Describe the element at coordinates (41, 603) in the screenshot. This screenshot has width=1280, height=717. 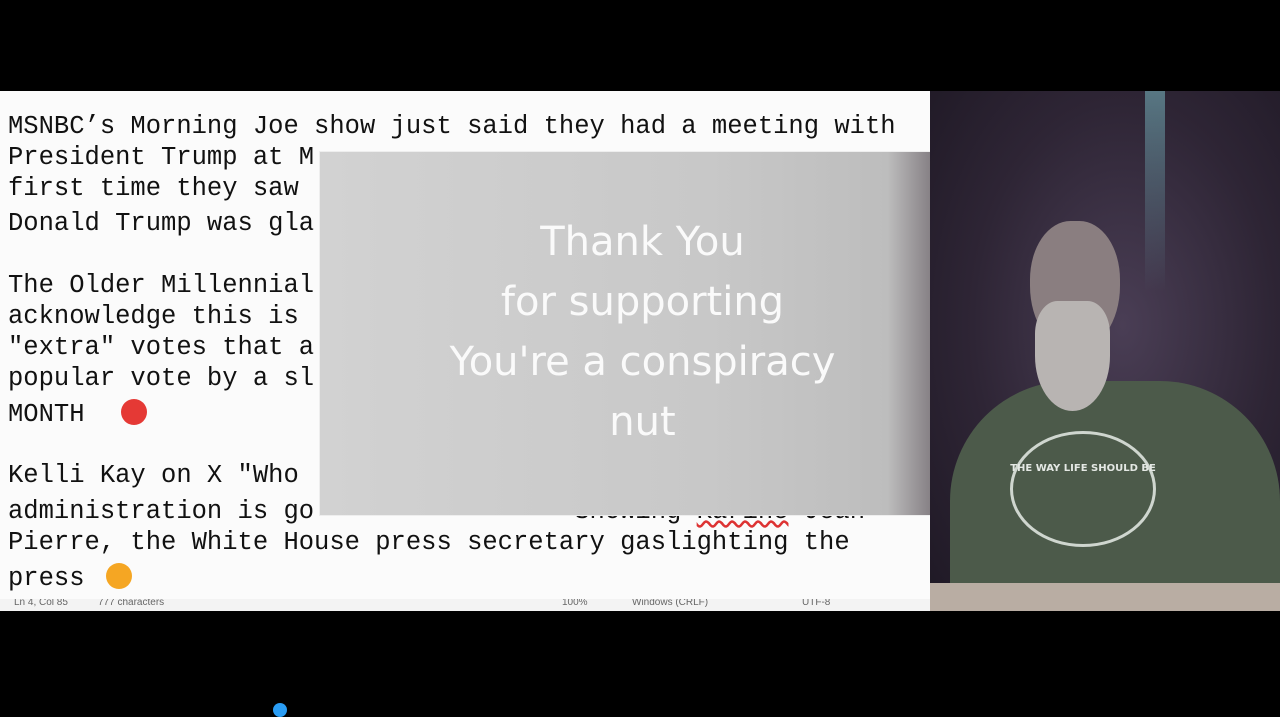
I see `cursor-position: Ln 4, Col 85` at that location.